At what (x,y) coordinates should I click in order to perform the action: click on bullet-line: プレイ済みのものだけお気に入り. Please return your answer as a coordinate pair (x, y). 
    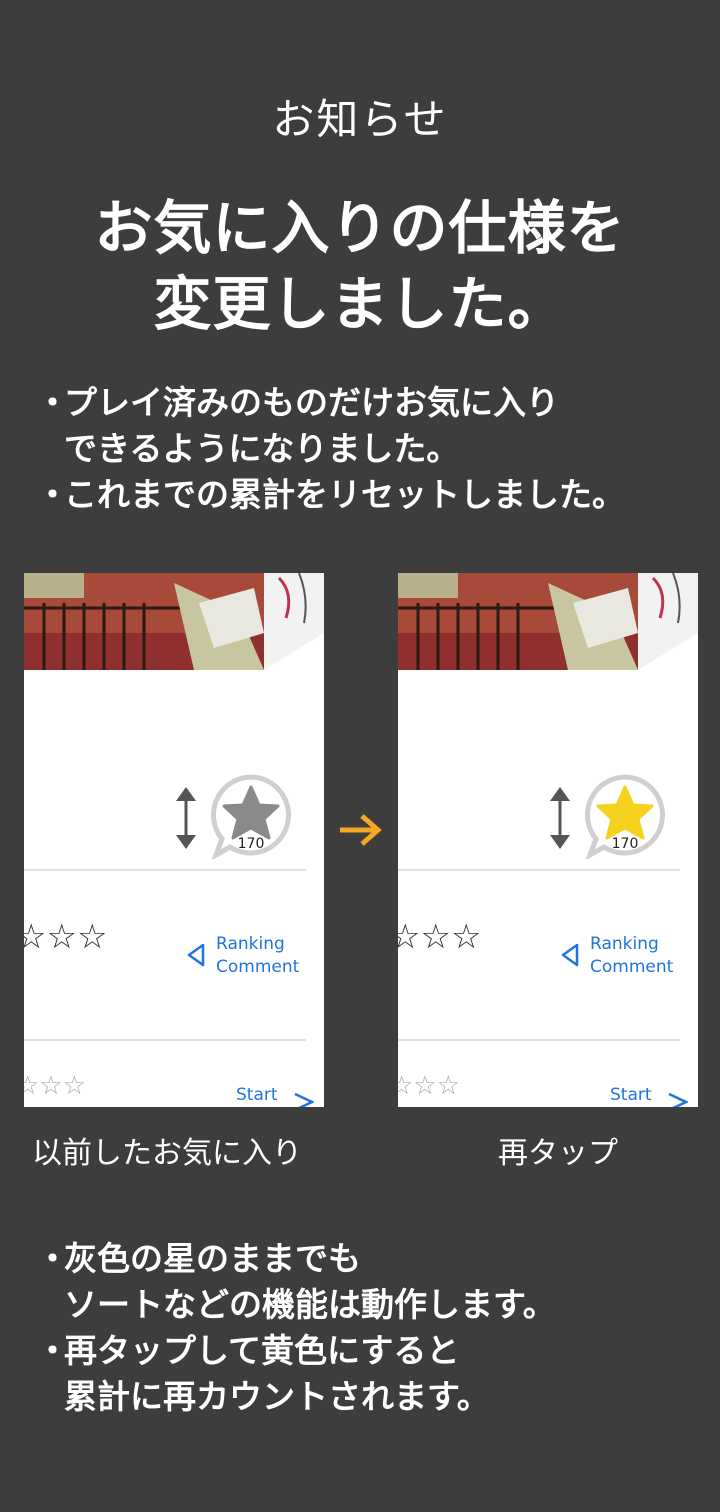
    Looking at the image, I should click on (311, 402).